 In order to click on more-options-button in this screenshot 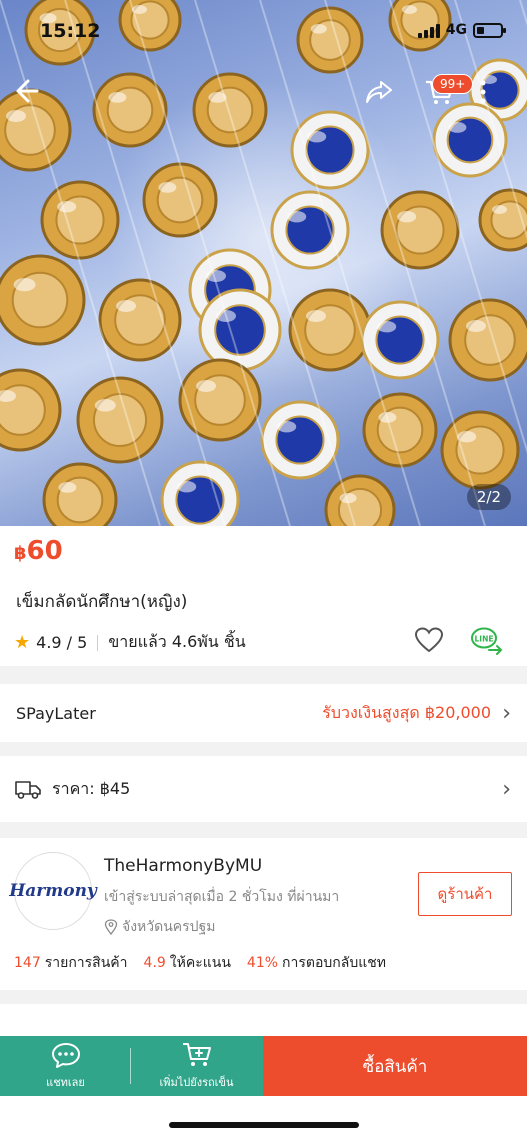, I will do `click(498, 98)`.